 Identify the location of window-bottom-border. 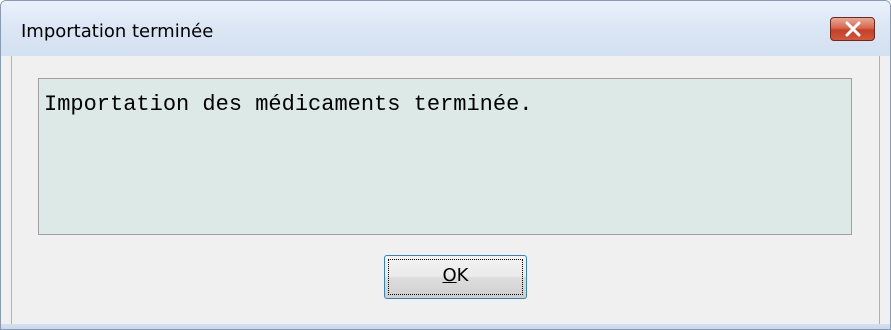
(445, 326).